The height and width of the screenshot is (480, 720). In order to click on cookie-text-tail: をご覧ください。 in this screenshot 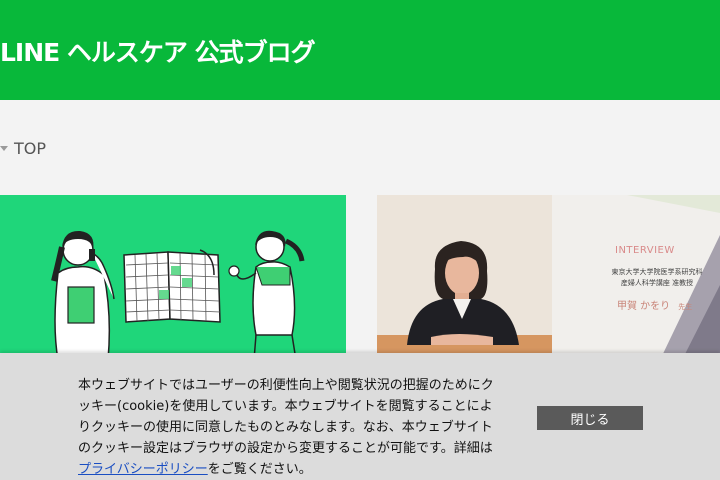, I will do `click(259, 469)`.